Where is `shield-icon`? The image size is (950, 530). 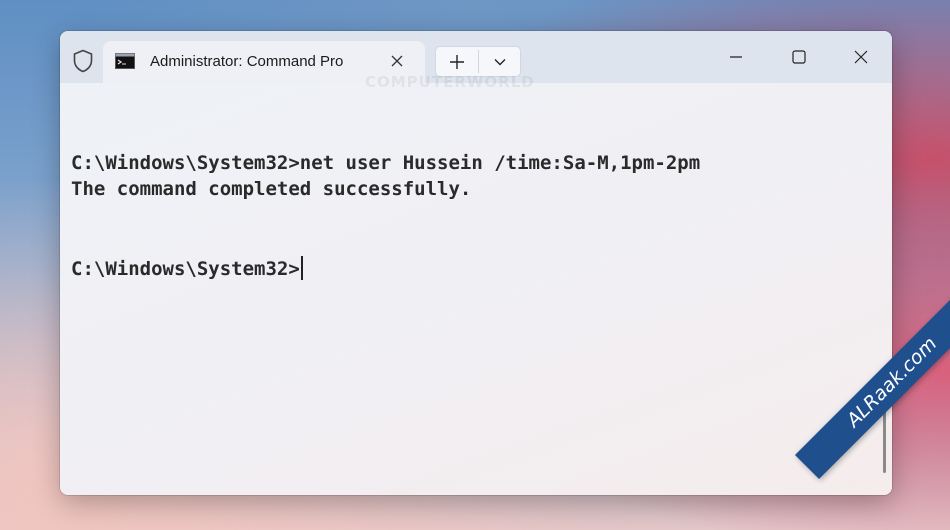 shield-icon is located at coordinates (83, 61).